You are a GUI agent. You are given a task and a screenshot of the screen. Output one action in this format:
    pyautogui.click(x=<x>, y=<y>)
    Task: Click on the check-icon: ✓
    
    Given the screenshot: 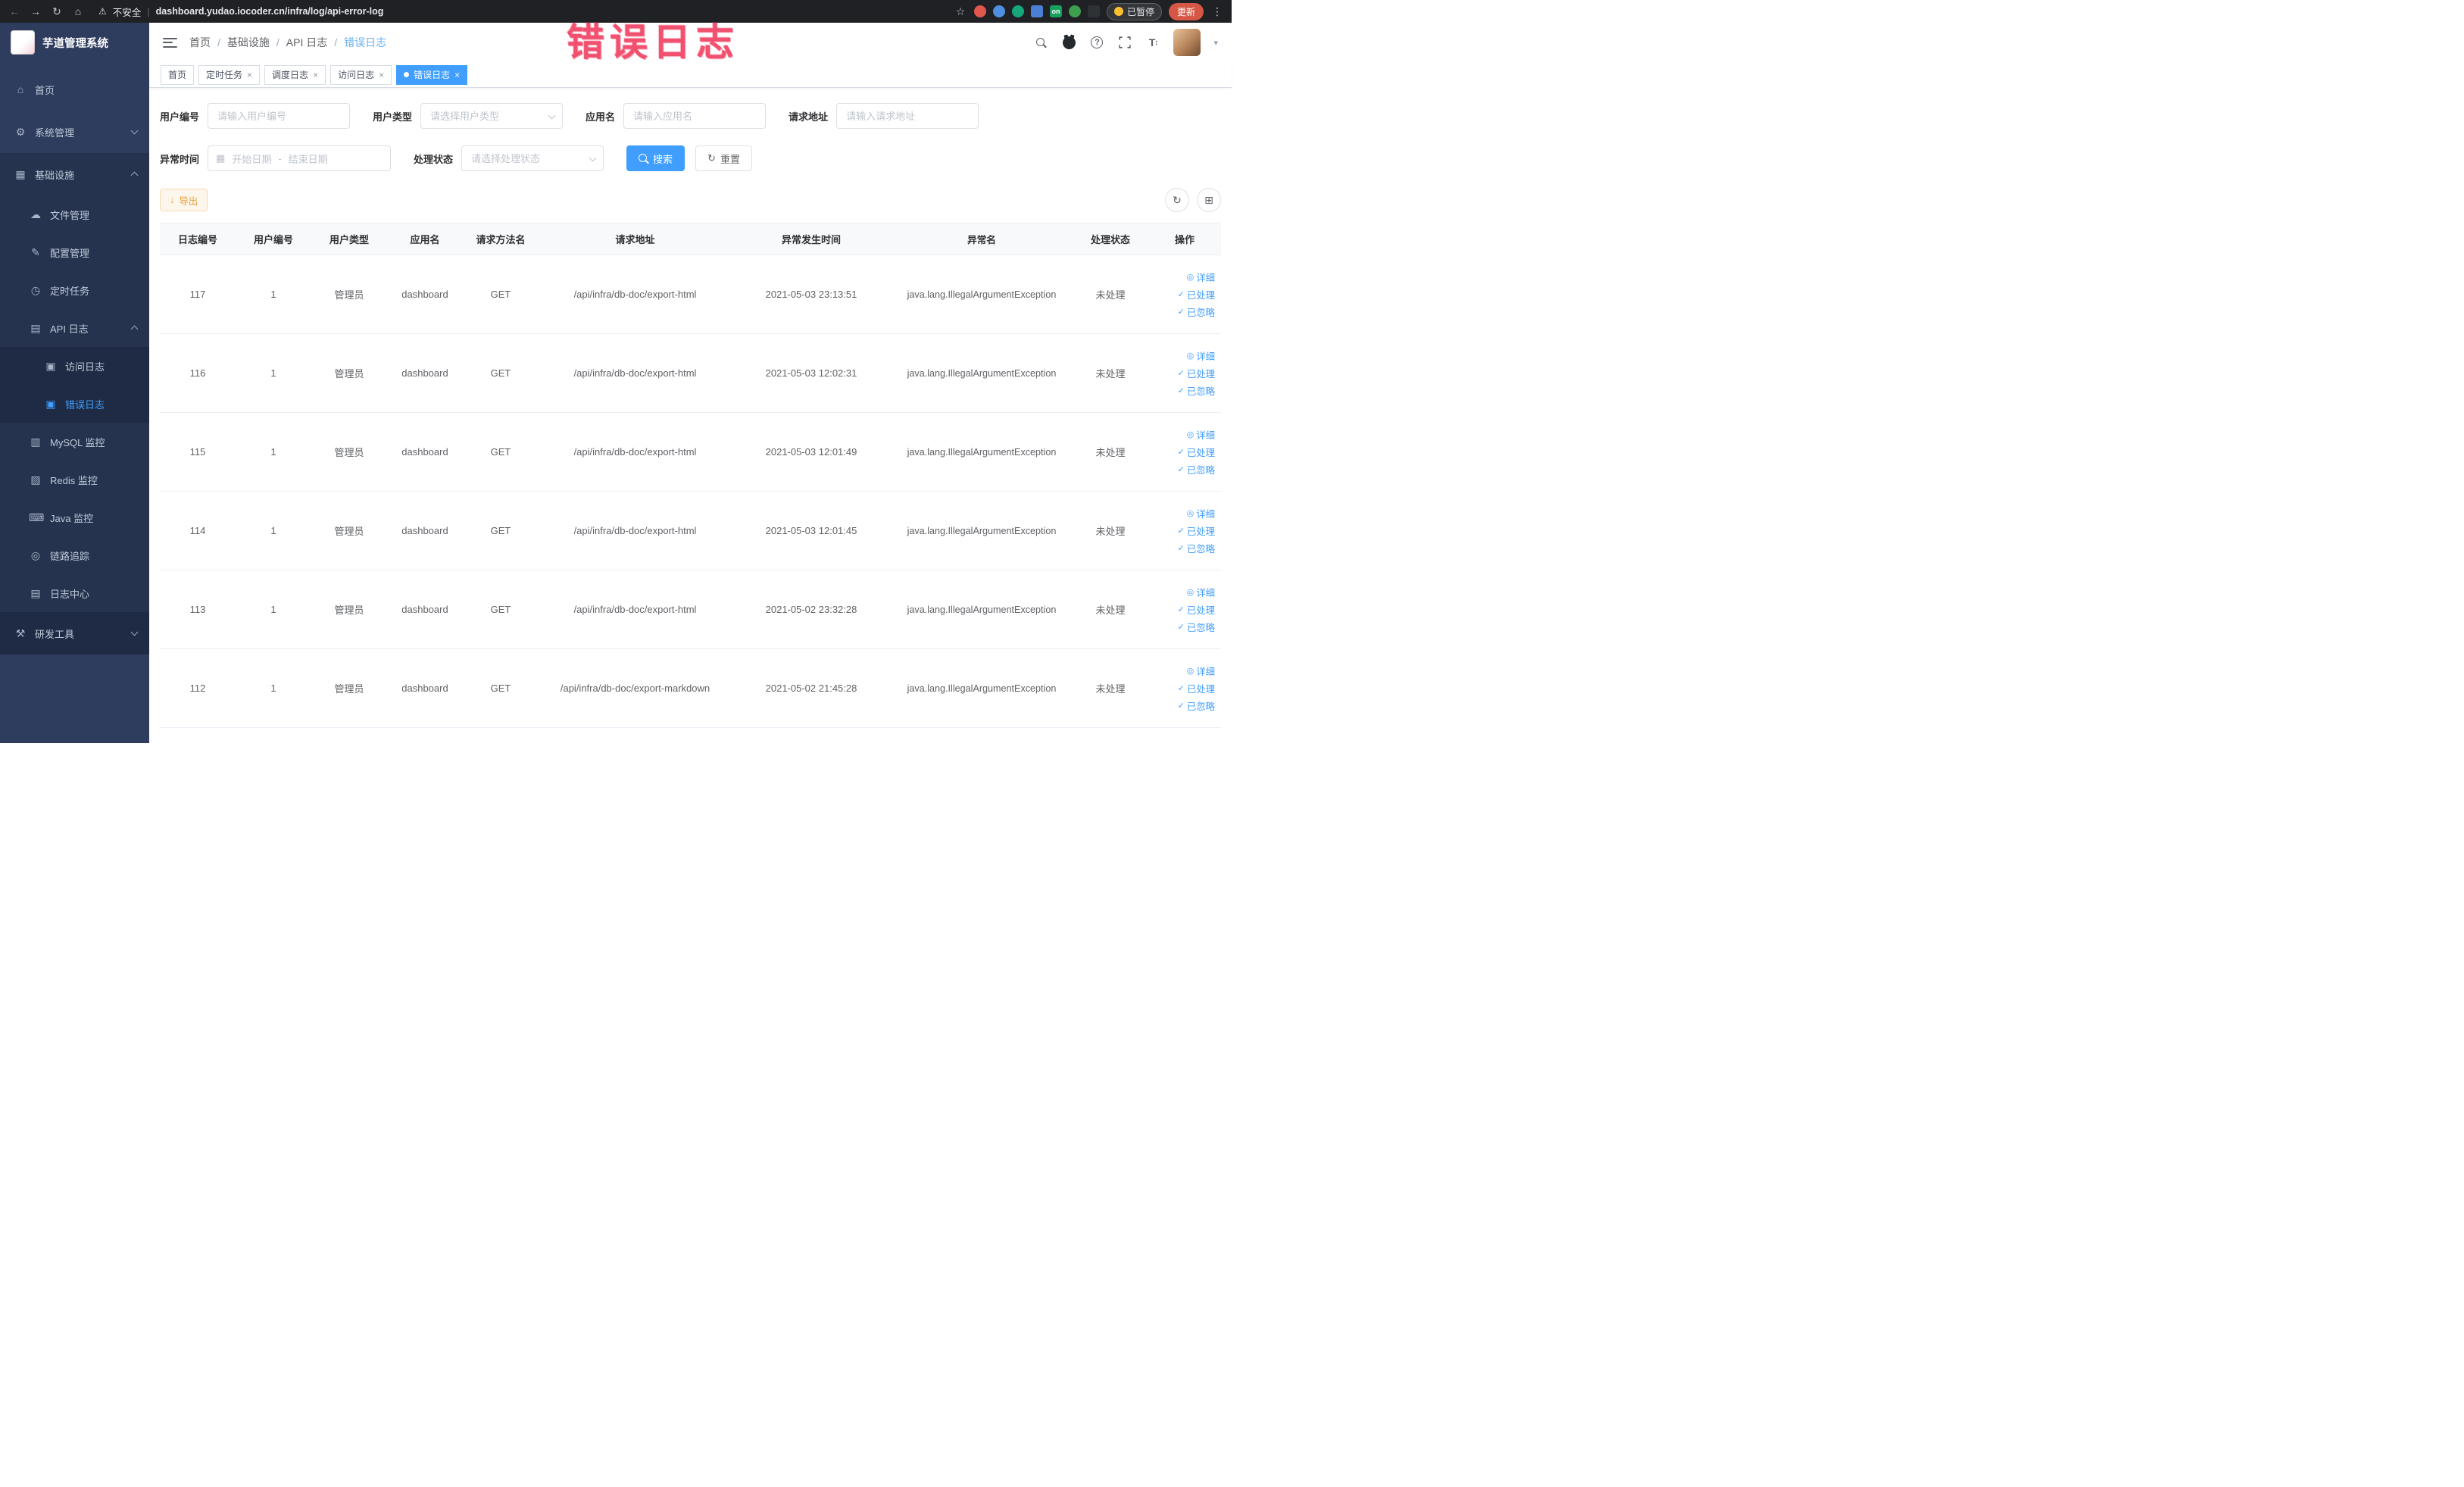 What is the action you would take?
    pyautogui.click(x=1181, y=373)
    